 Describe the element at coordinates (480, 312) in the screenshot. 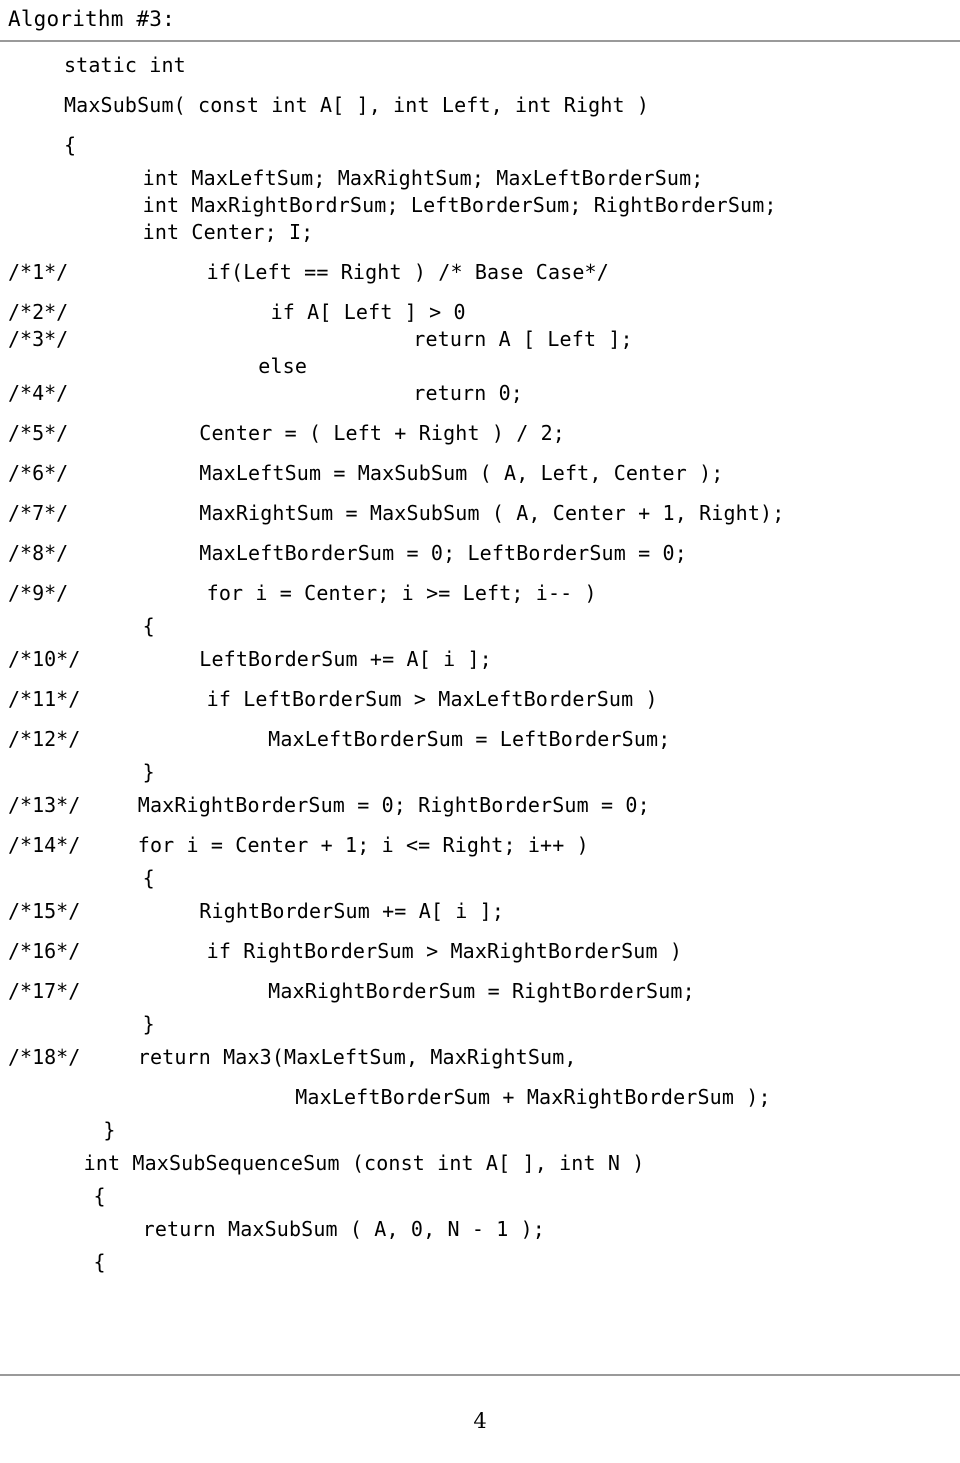

I see `code-line: /*2*/ if A[ Left ] > 0` at that location.